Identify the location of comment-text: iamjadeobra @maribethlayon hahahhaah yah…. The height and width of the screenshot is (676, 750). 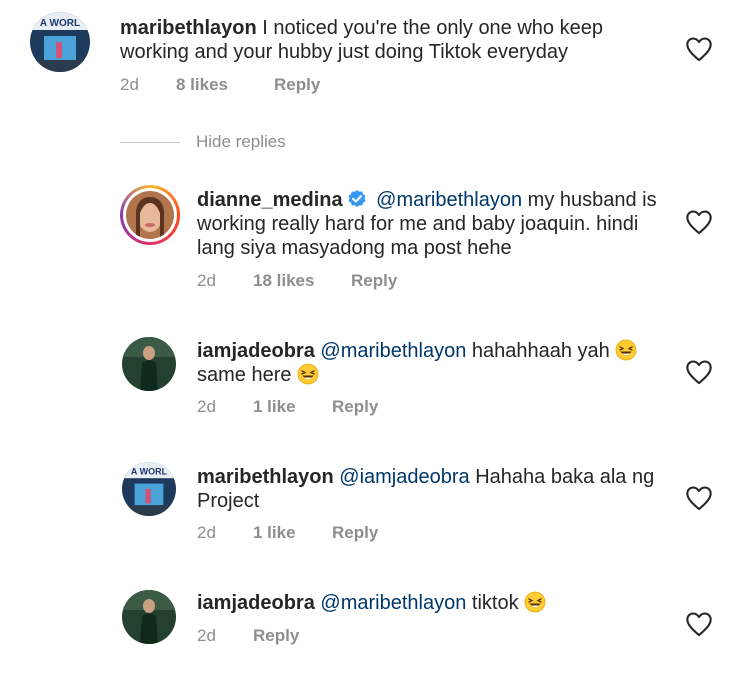
(432, 363).